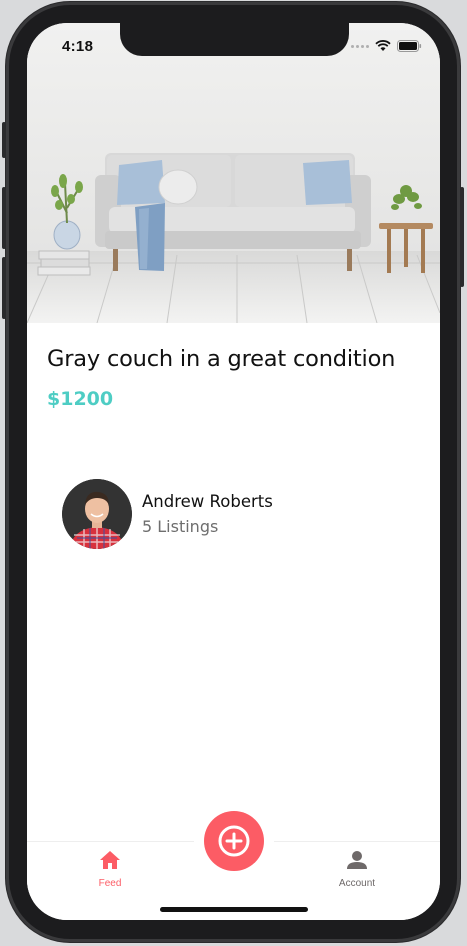 This screenshot has height=946, width=467. What do you see at coordinates (357, 883) in the screenshot?
I see `tab-account-label: Account` at bounding box center [357, 883].